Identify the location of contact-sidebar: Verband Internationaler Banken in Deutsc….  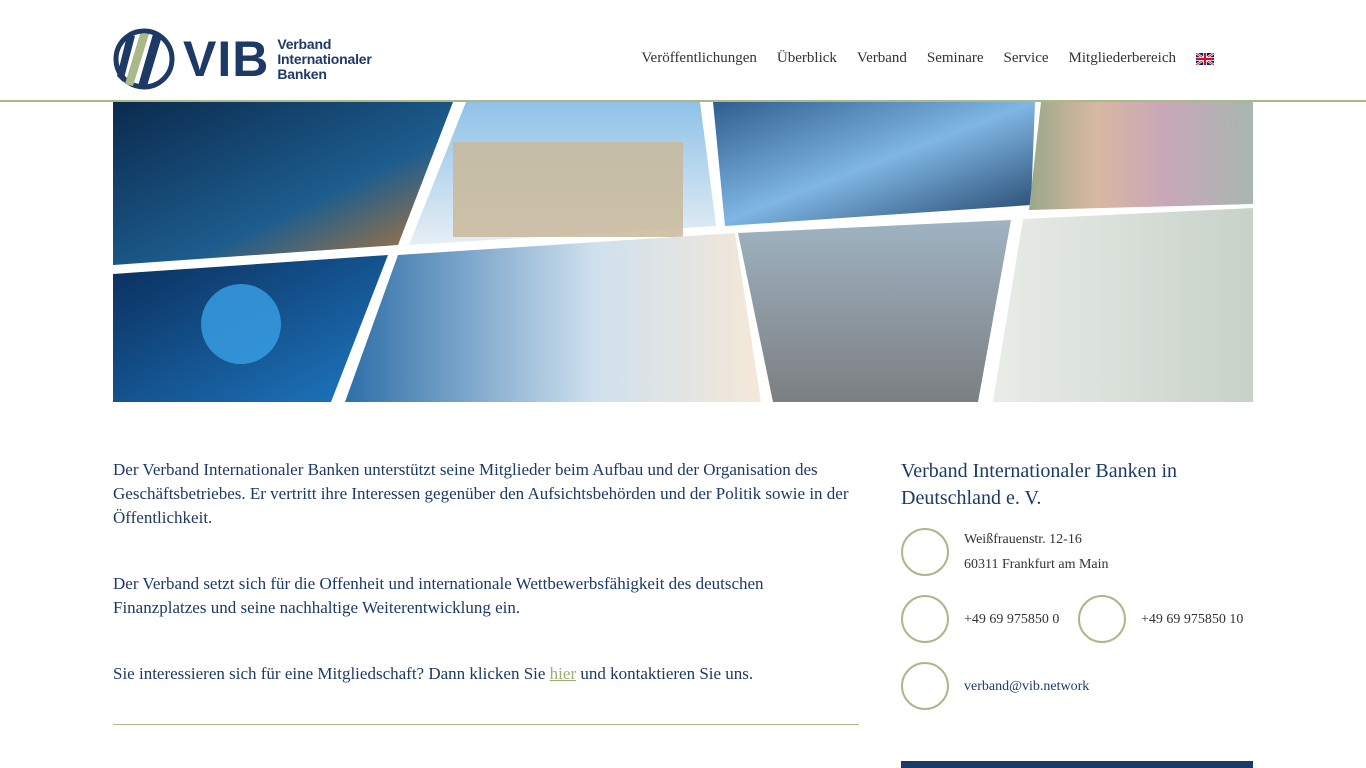
(1077, 485).